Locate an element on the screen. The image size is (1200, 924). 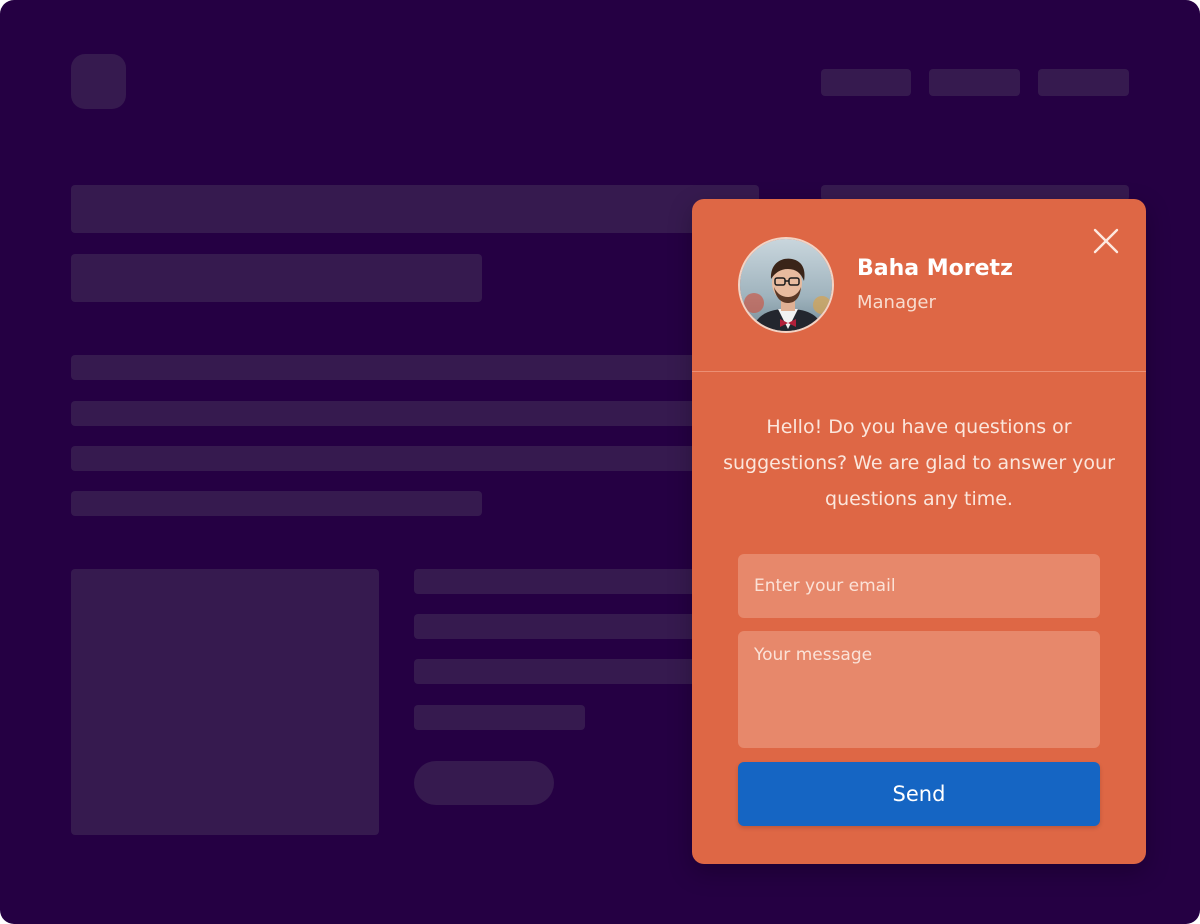
button-placeholder is located at coordinates (484, 783).